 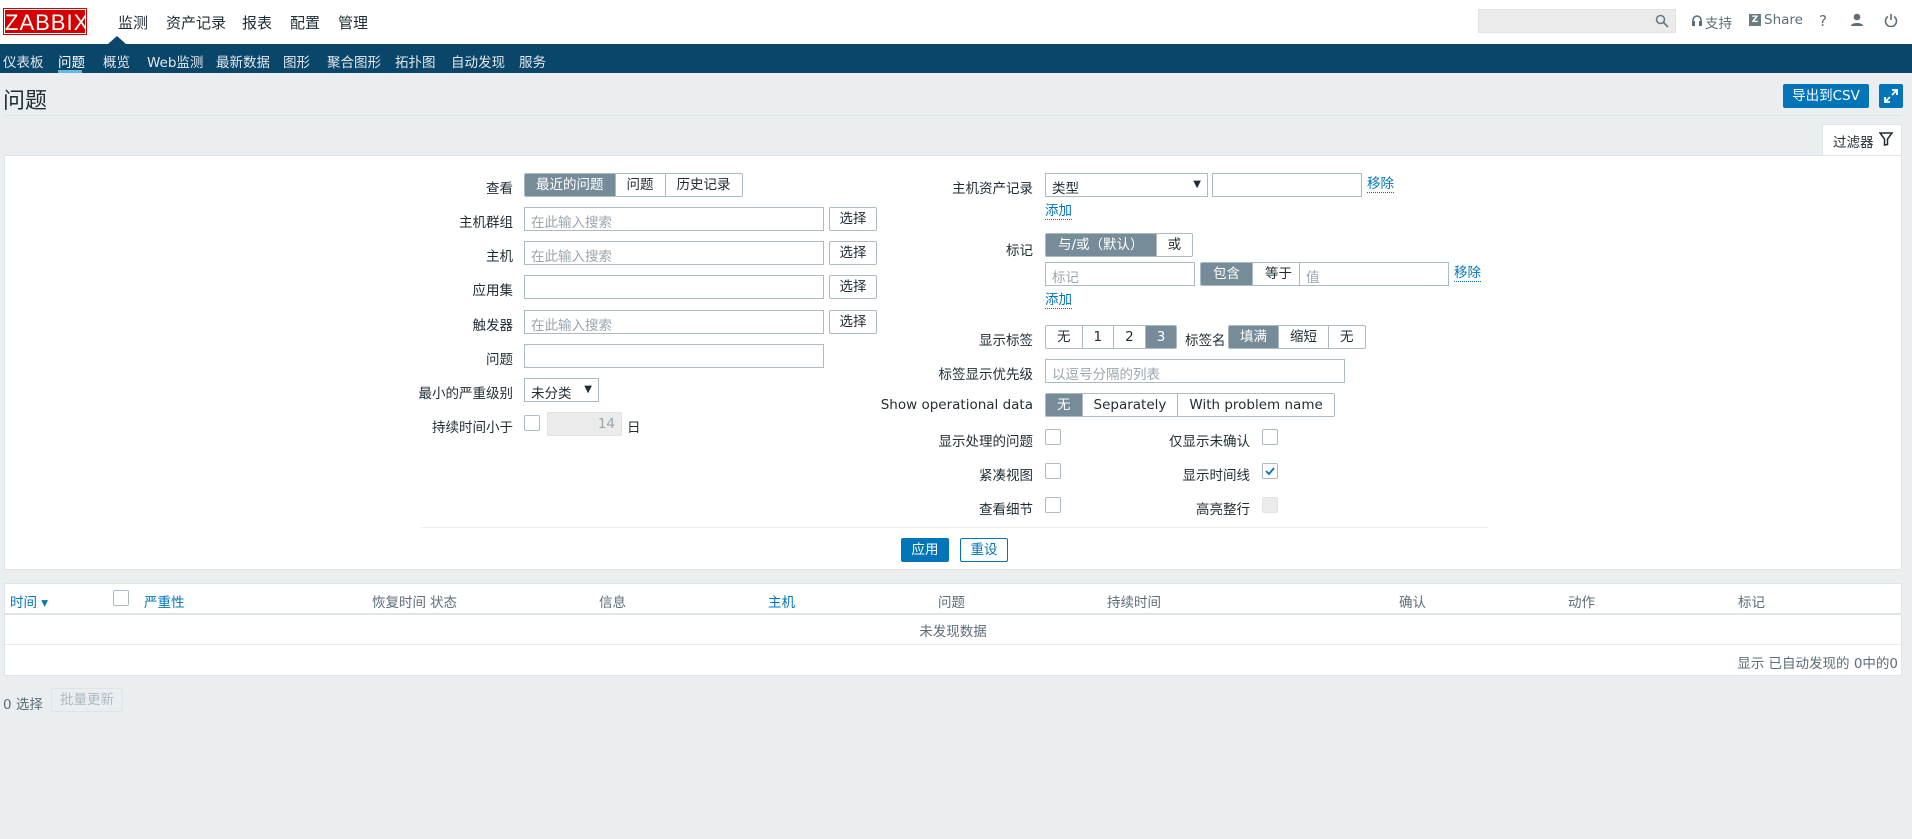 I want to click on user-profile-icon, so click(x=1857, y=20).